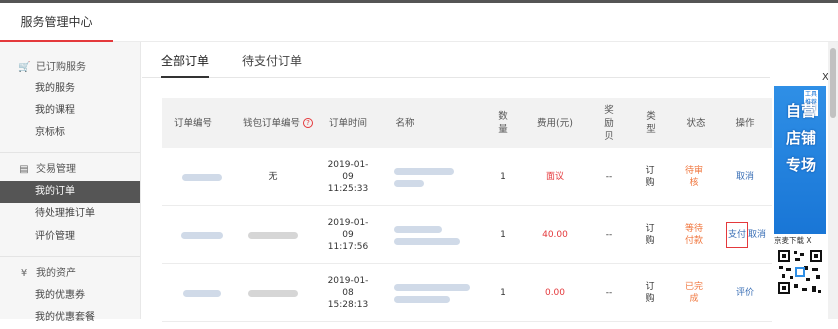 The height and width of the screenshot is (329, 838). I want to click on tab-all-orders: 全部订单, so click(185, 65).